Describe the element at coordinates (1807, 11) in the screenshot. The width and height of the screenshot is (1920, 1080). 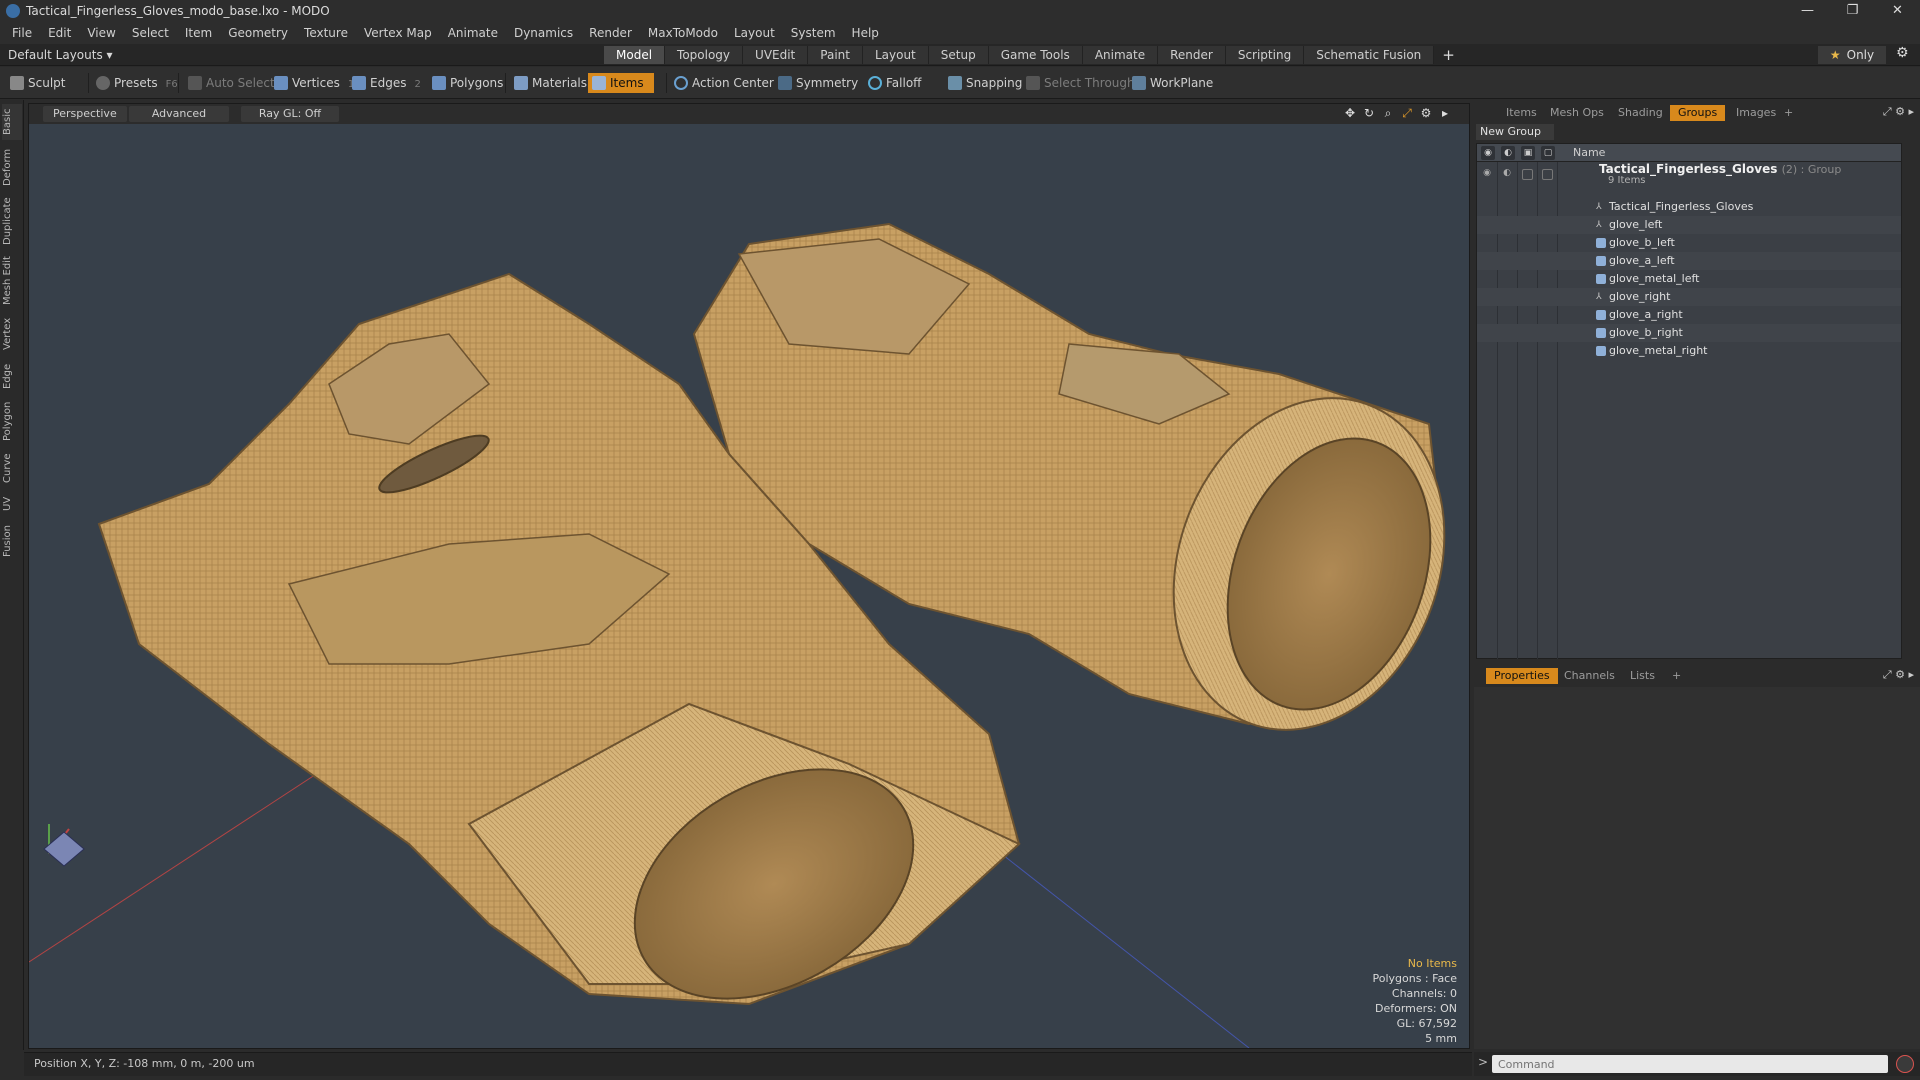
I see `minimize-button: —` at that location.